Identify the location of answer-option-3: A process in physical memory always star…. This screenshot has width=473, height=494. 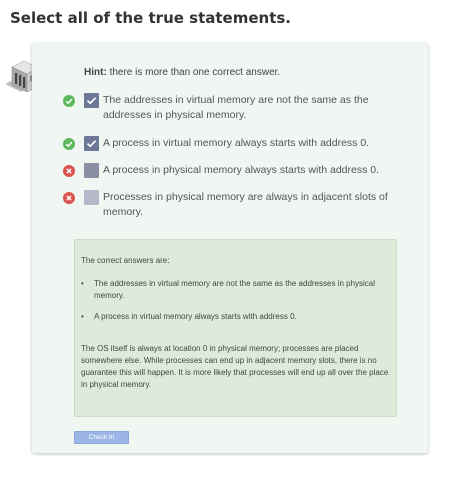
(228, 171).